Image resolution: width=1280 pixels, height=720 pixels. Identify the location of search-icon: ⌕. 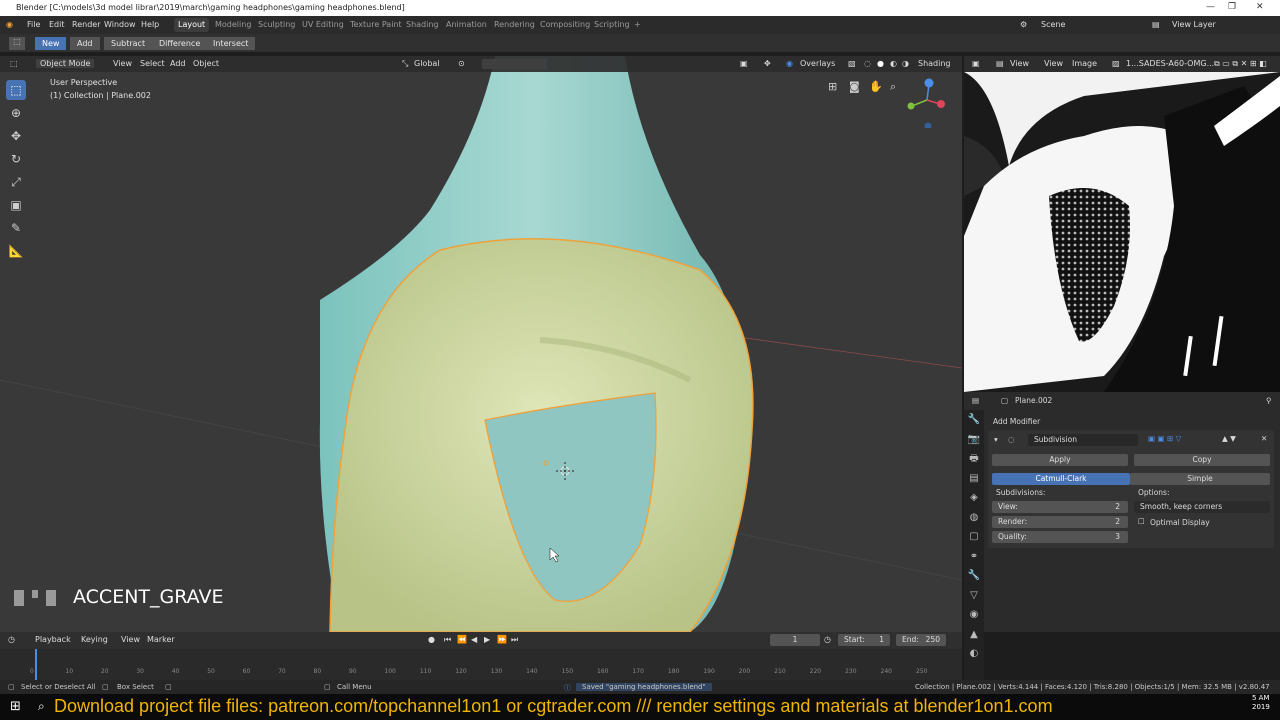
(41, 706).